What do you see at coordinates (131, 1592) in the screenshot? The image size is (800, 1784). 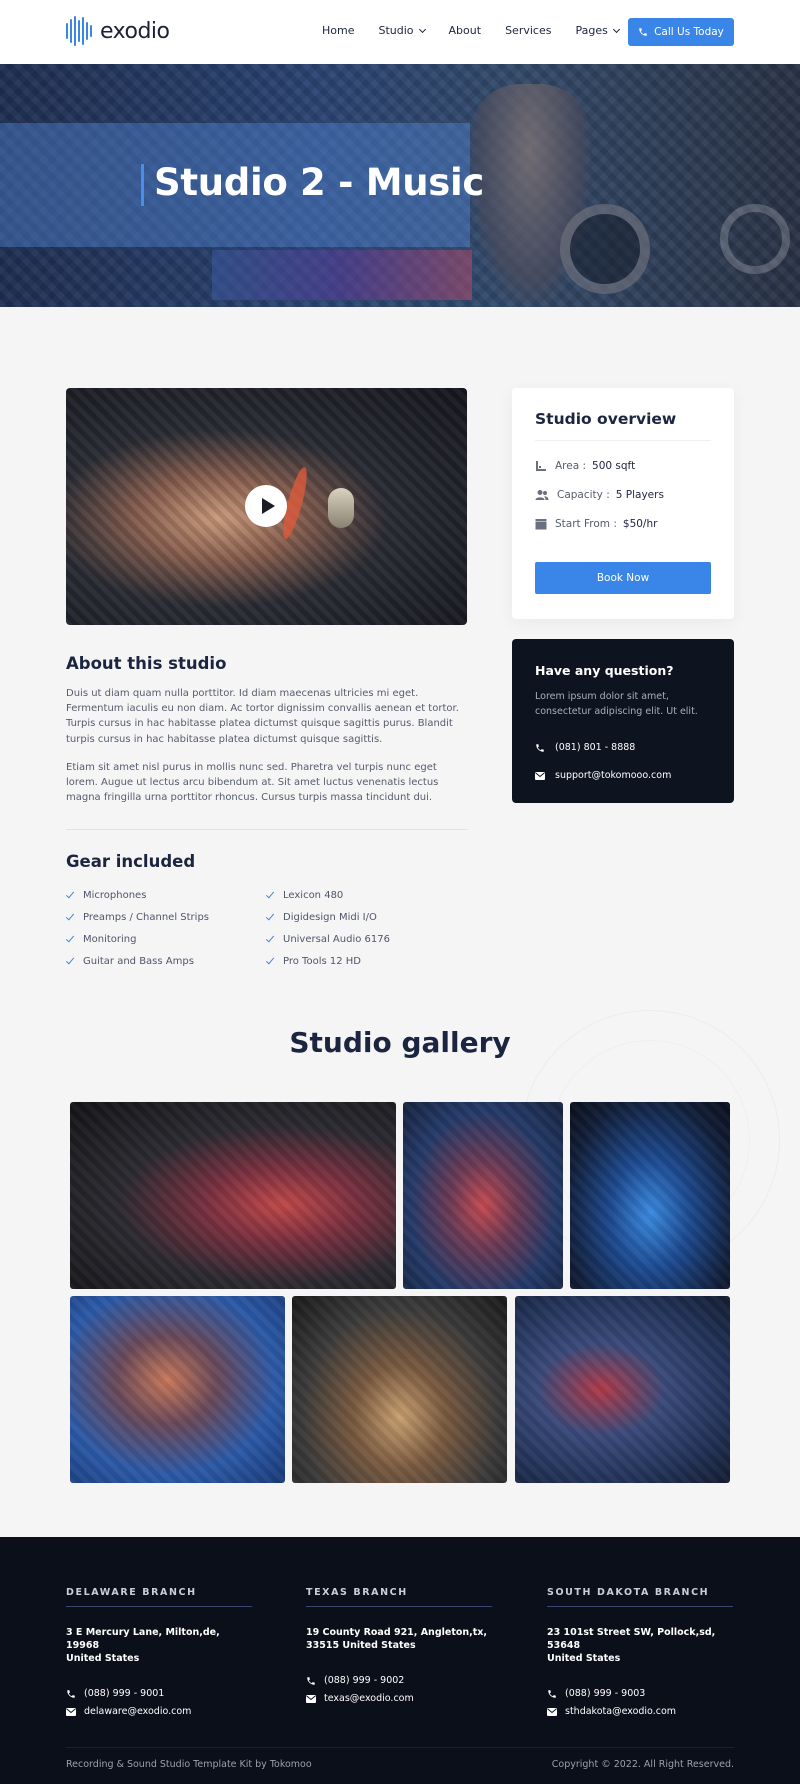 I see `branch-title: DELAWARE BRANCH` at bounding box center [131, 1592].